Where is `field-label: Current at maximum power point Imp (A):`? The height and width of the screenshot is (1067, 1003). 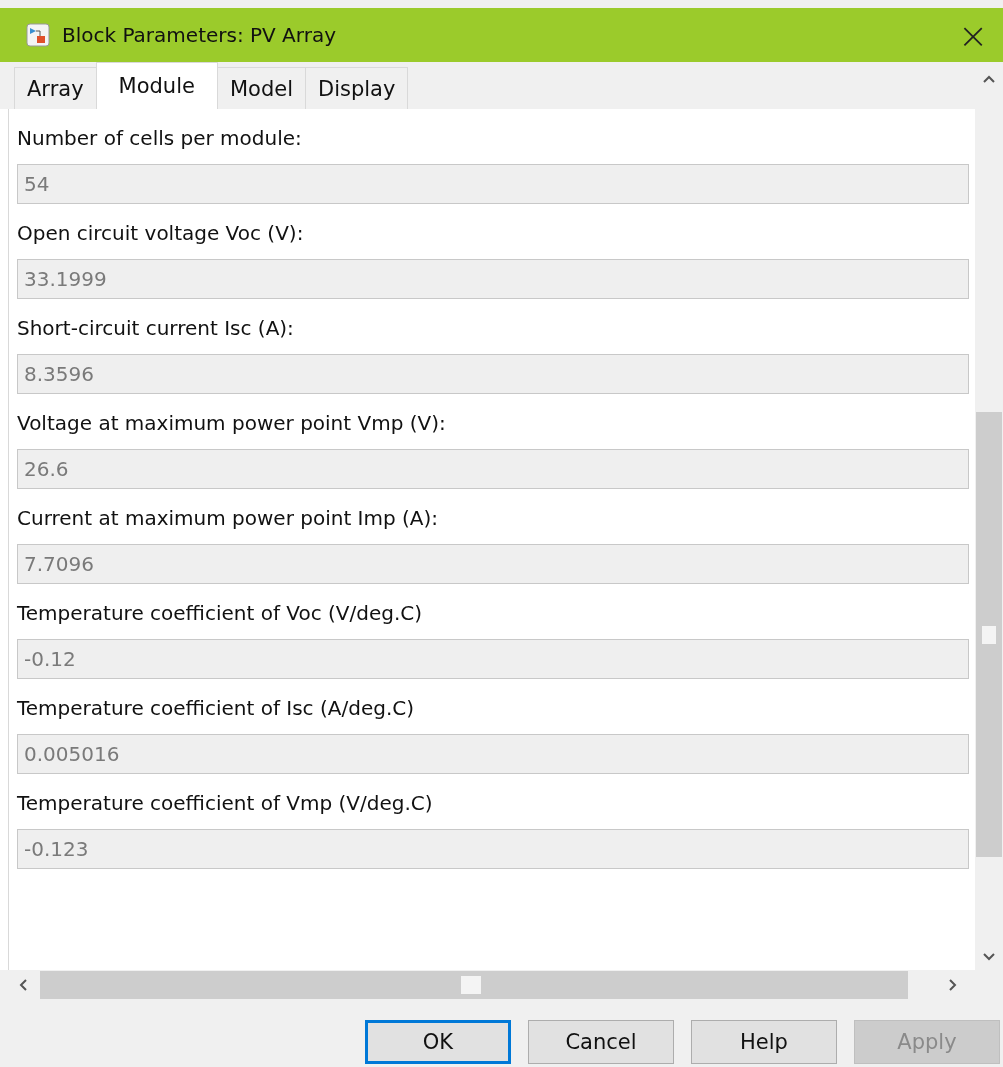
field-label: Current at maximum power point Imp (A): is located at coordinates (228, 518).